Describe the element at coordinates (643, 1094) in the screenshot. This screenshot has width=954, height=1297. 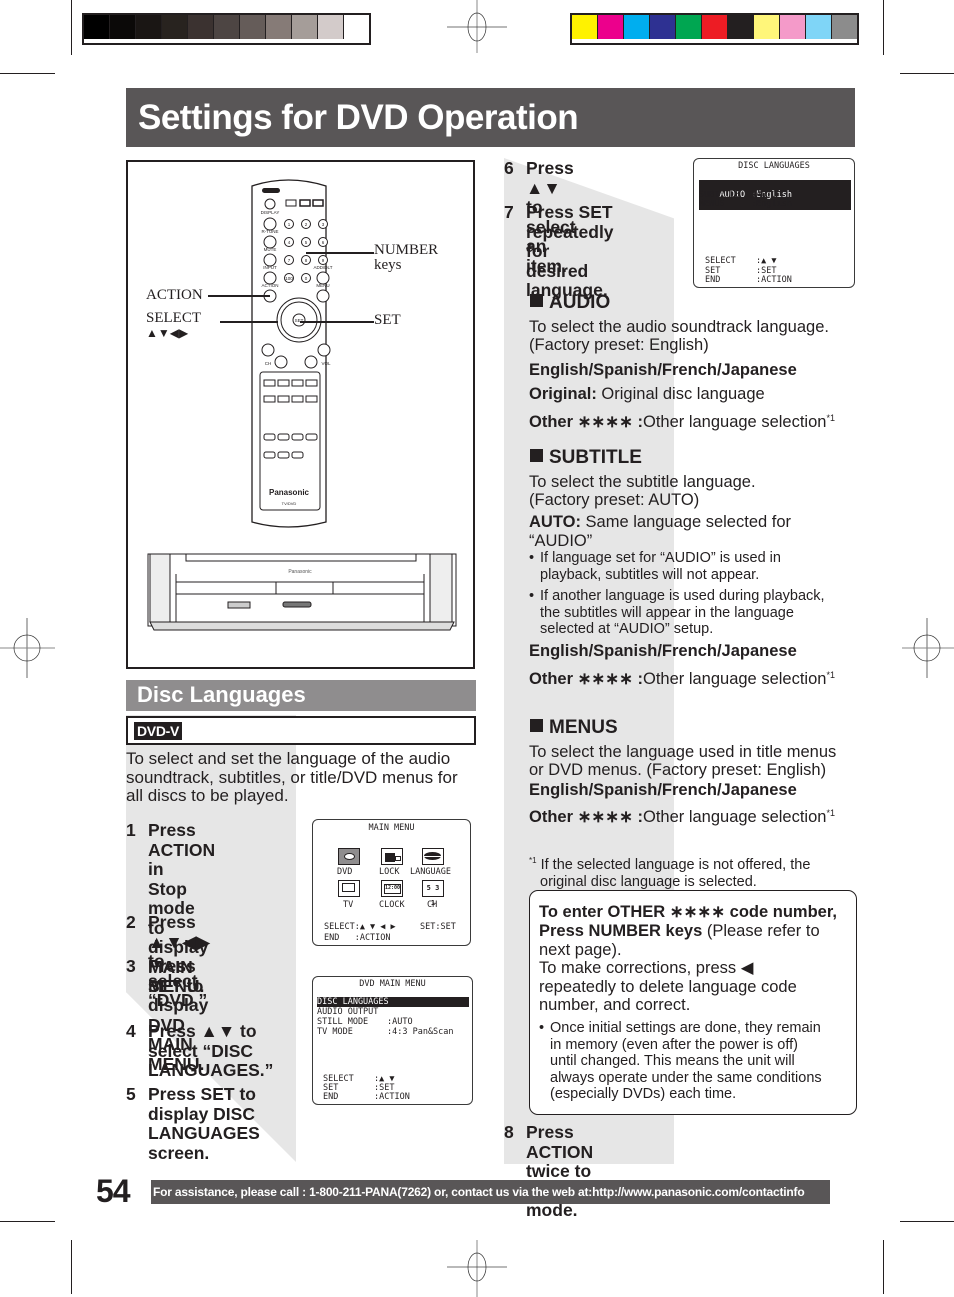
I see `bullet-line: (especially DVDs) each time.` at that location.